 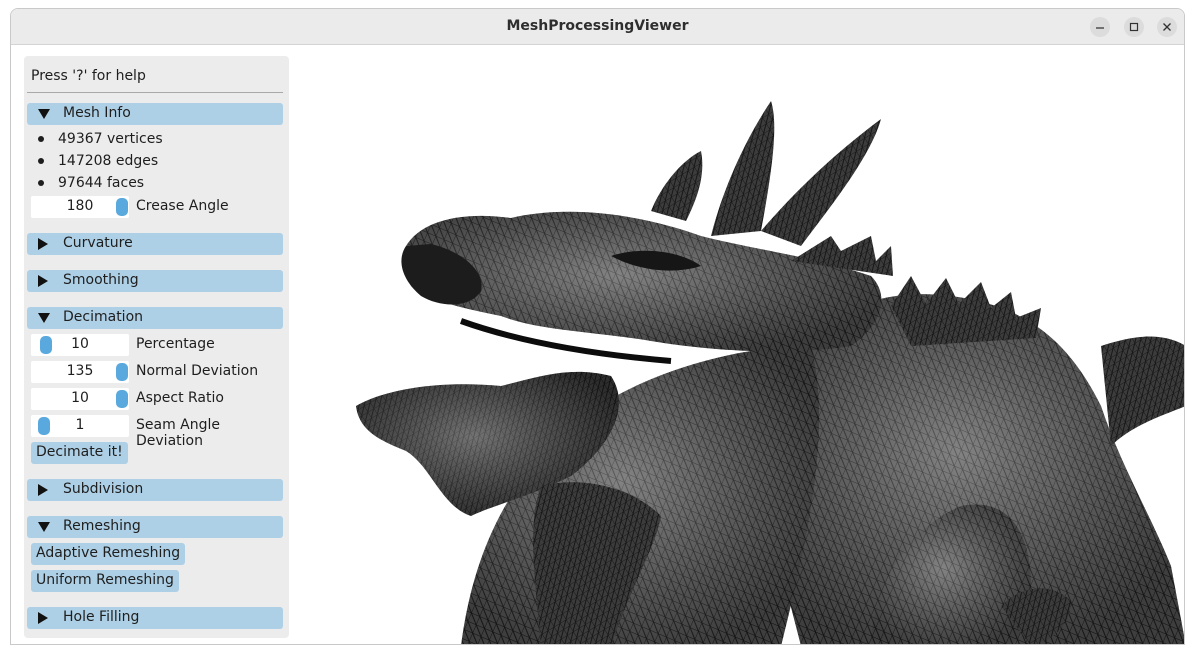 I want to click on close-icon, so click(x=1167, y=27).